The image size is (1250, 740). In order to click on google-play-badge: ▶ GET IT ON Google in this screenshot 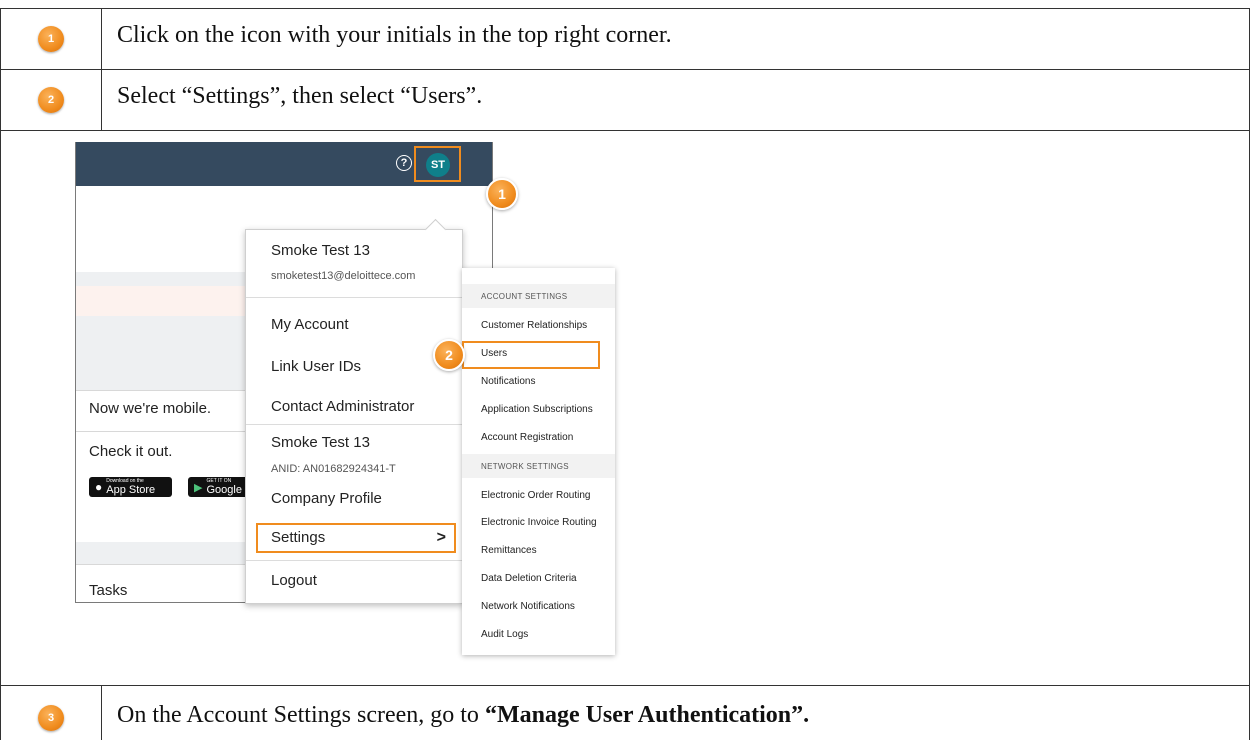, I will do `click(218, 487)`.